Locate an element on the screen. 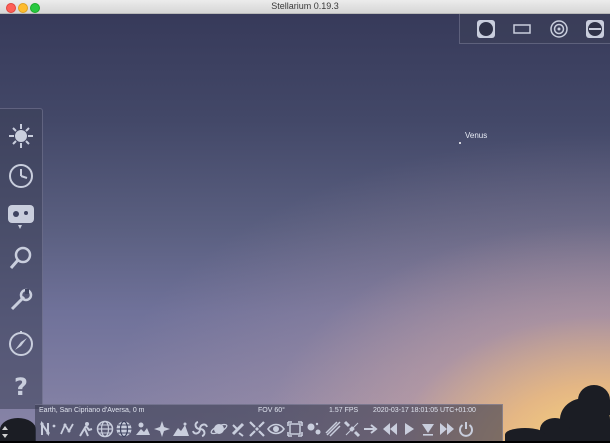 This screenshot has height=443, width=610. help-button: ? is located at coordinates (21, 386).